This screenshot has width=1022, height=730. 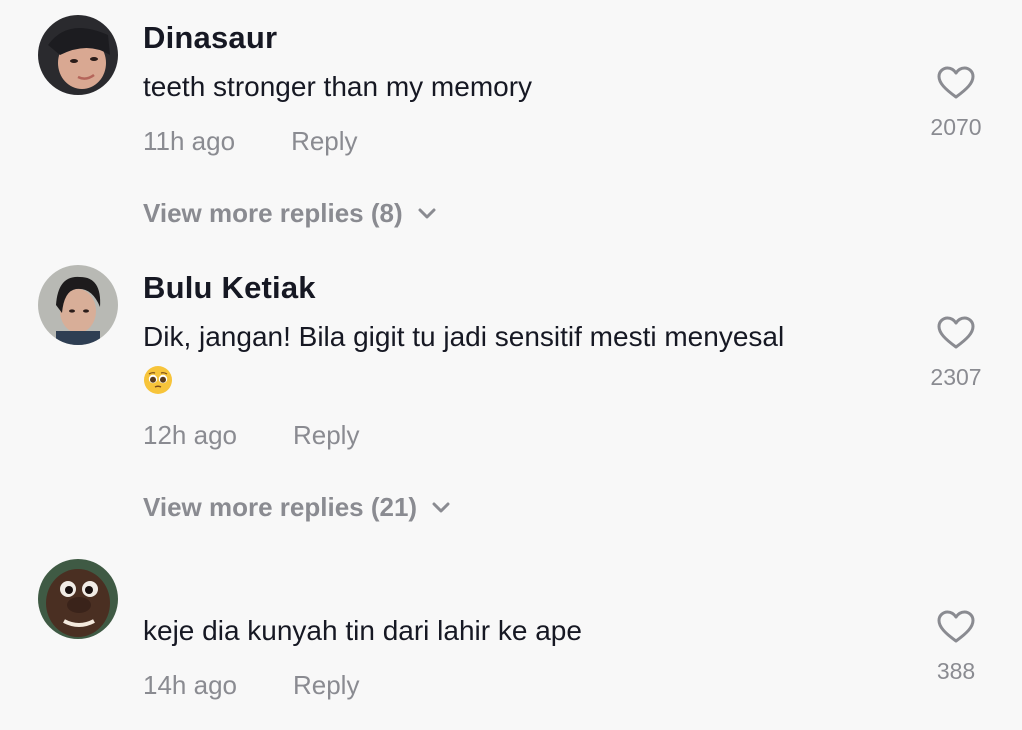 What do you see at coordinates (251, 435) in the screenshot?
I see `comment-meta: 12h ago Reply` at bounding box center [251, 435].